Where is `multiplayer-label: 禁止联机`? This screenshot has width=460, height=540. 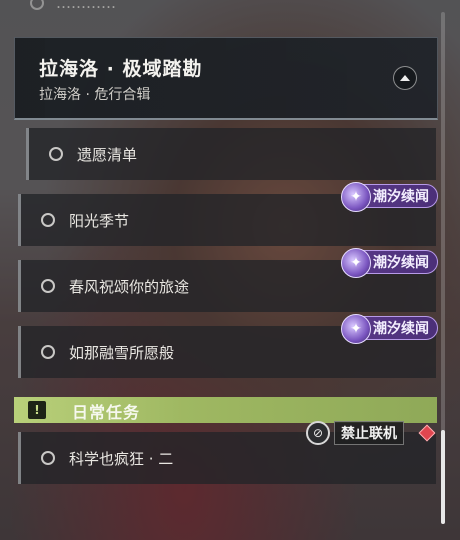
multiplayer-label: 禁止联机 is located at coordinates (369, 433).